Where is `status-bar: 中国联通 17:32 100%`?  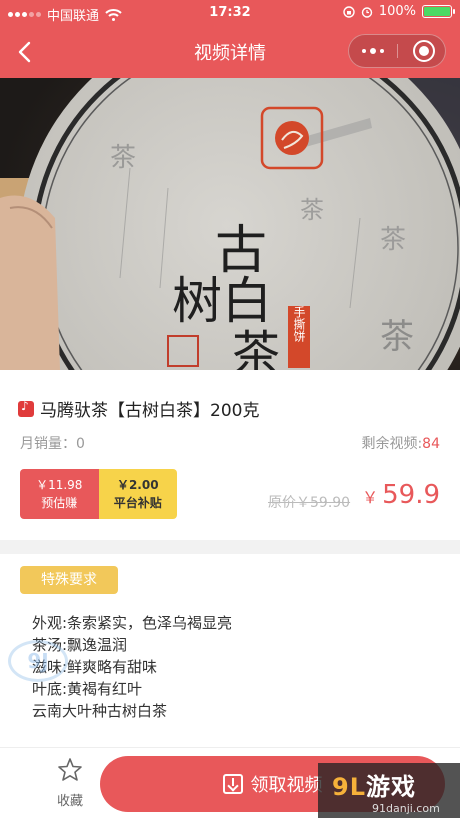
status-bar: 中国联通 17:32 100% is located at coordinates (230, 13).